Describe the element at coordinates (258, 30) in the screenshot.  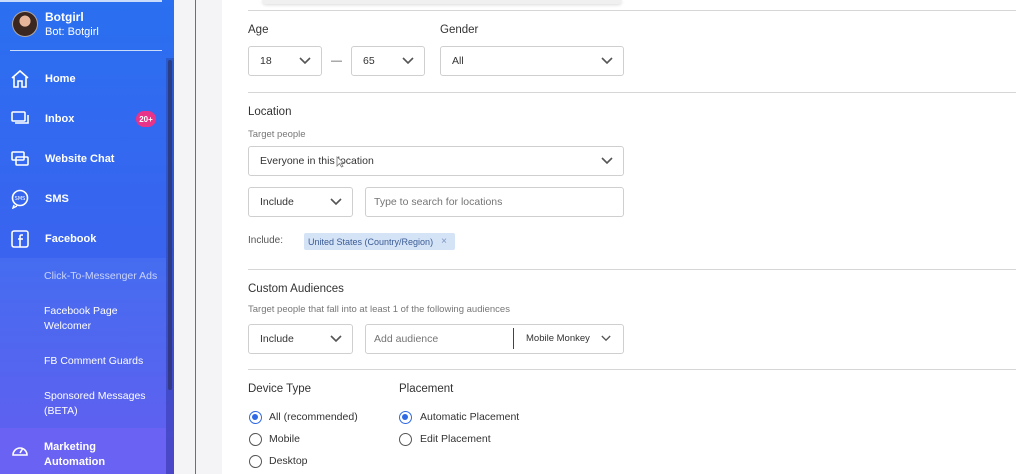
I see `age-title: Age` at that location.